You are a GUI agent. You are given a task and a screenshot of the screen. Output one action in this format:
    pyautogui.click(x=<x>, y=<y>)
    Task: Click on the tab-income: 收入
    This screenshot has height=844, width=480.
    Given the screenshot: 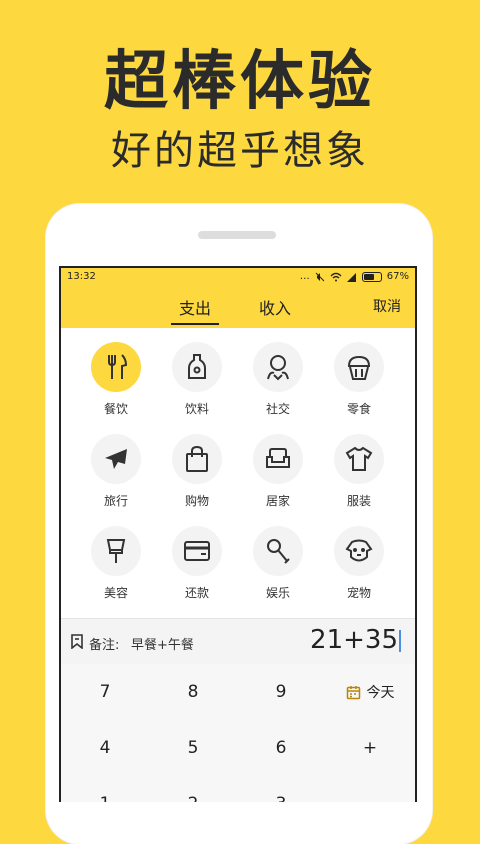 What is the action you would take?
    pyautogui.click(x=275, y=307)
    